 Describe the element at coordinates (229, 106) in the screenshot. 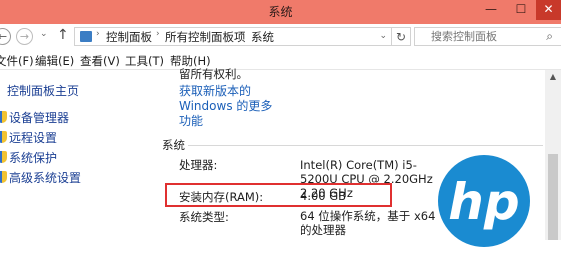

I see `get-new-windows-link: 获取新版本的 Windows 的更多功能` at that location.